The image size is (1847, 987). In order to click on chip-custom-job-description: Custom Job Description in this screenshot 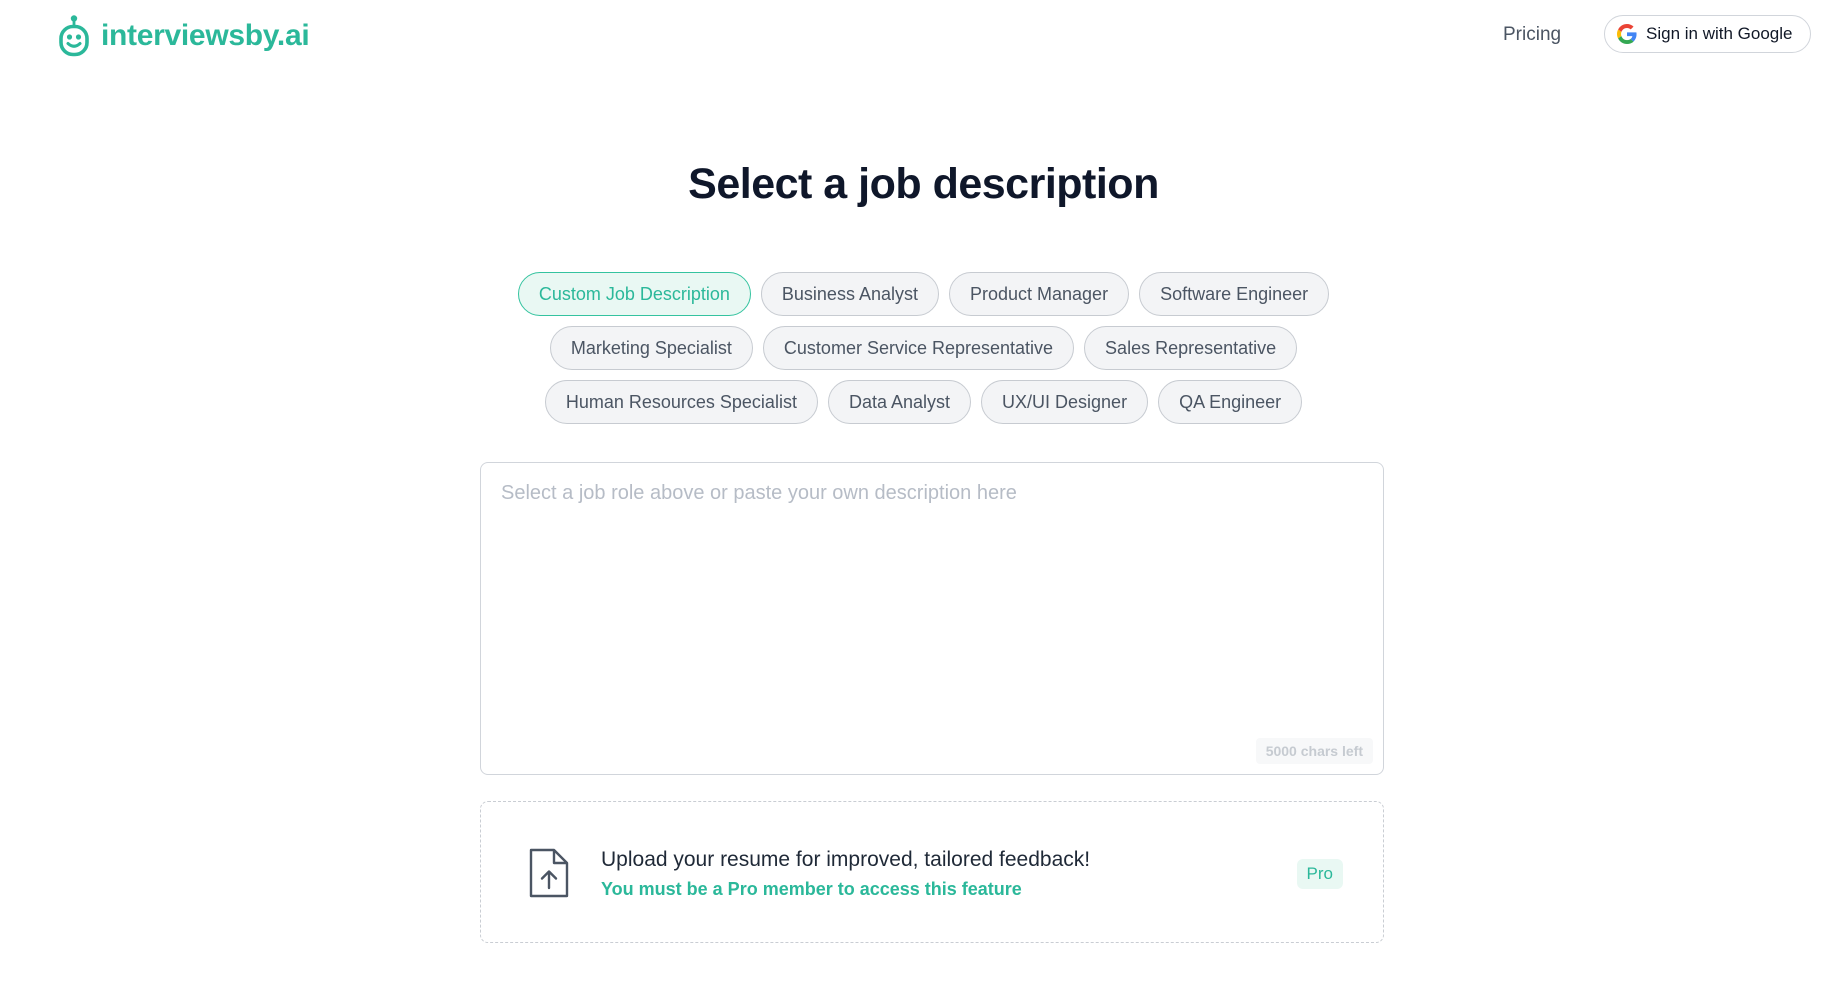, I will do `click(634, 294)`.